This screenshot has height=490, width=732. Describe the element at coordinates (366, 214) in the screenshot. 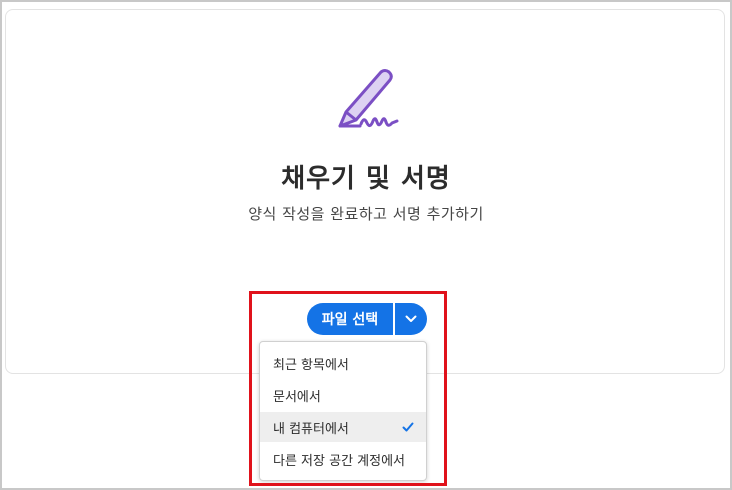

I see `page-subtitle: 양식 작성을 완료하고 서명 추가하기` at that location.